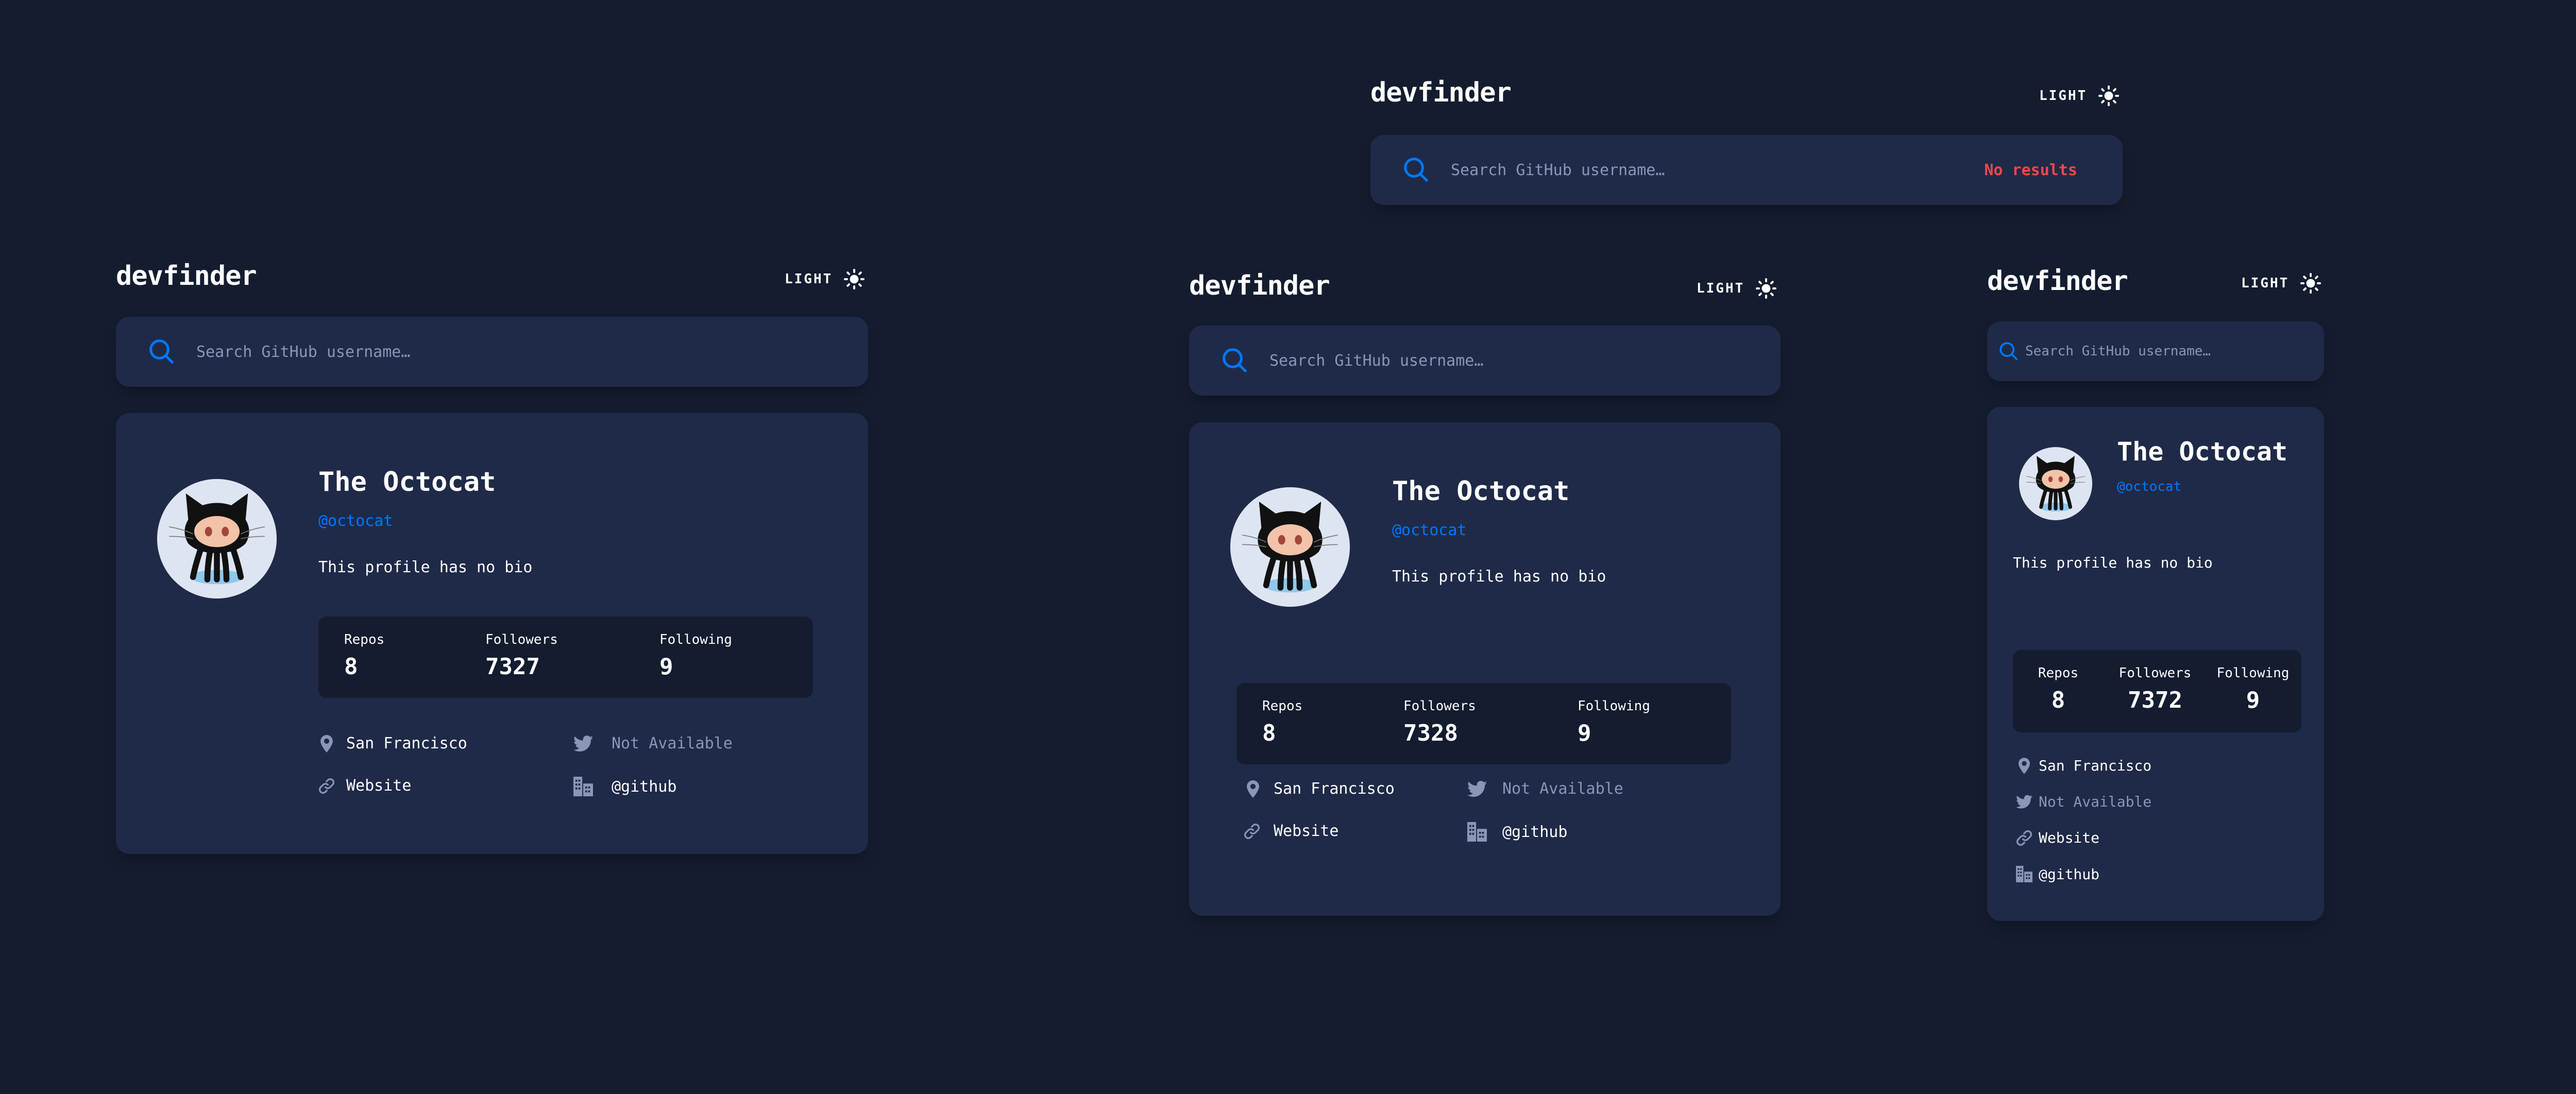  What do you see at coordinates (512, 667) in the screenshot?
I see `followers-value: 7327` at bounding box center [512, 667].